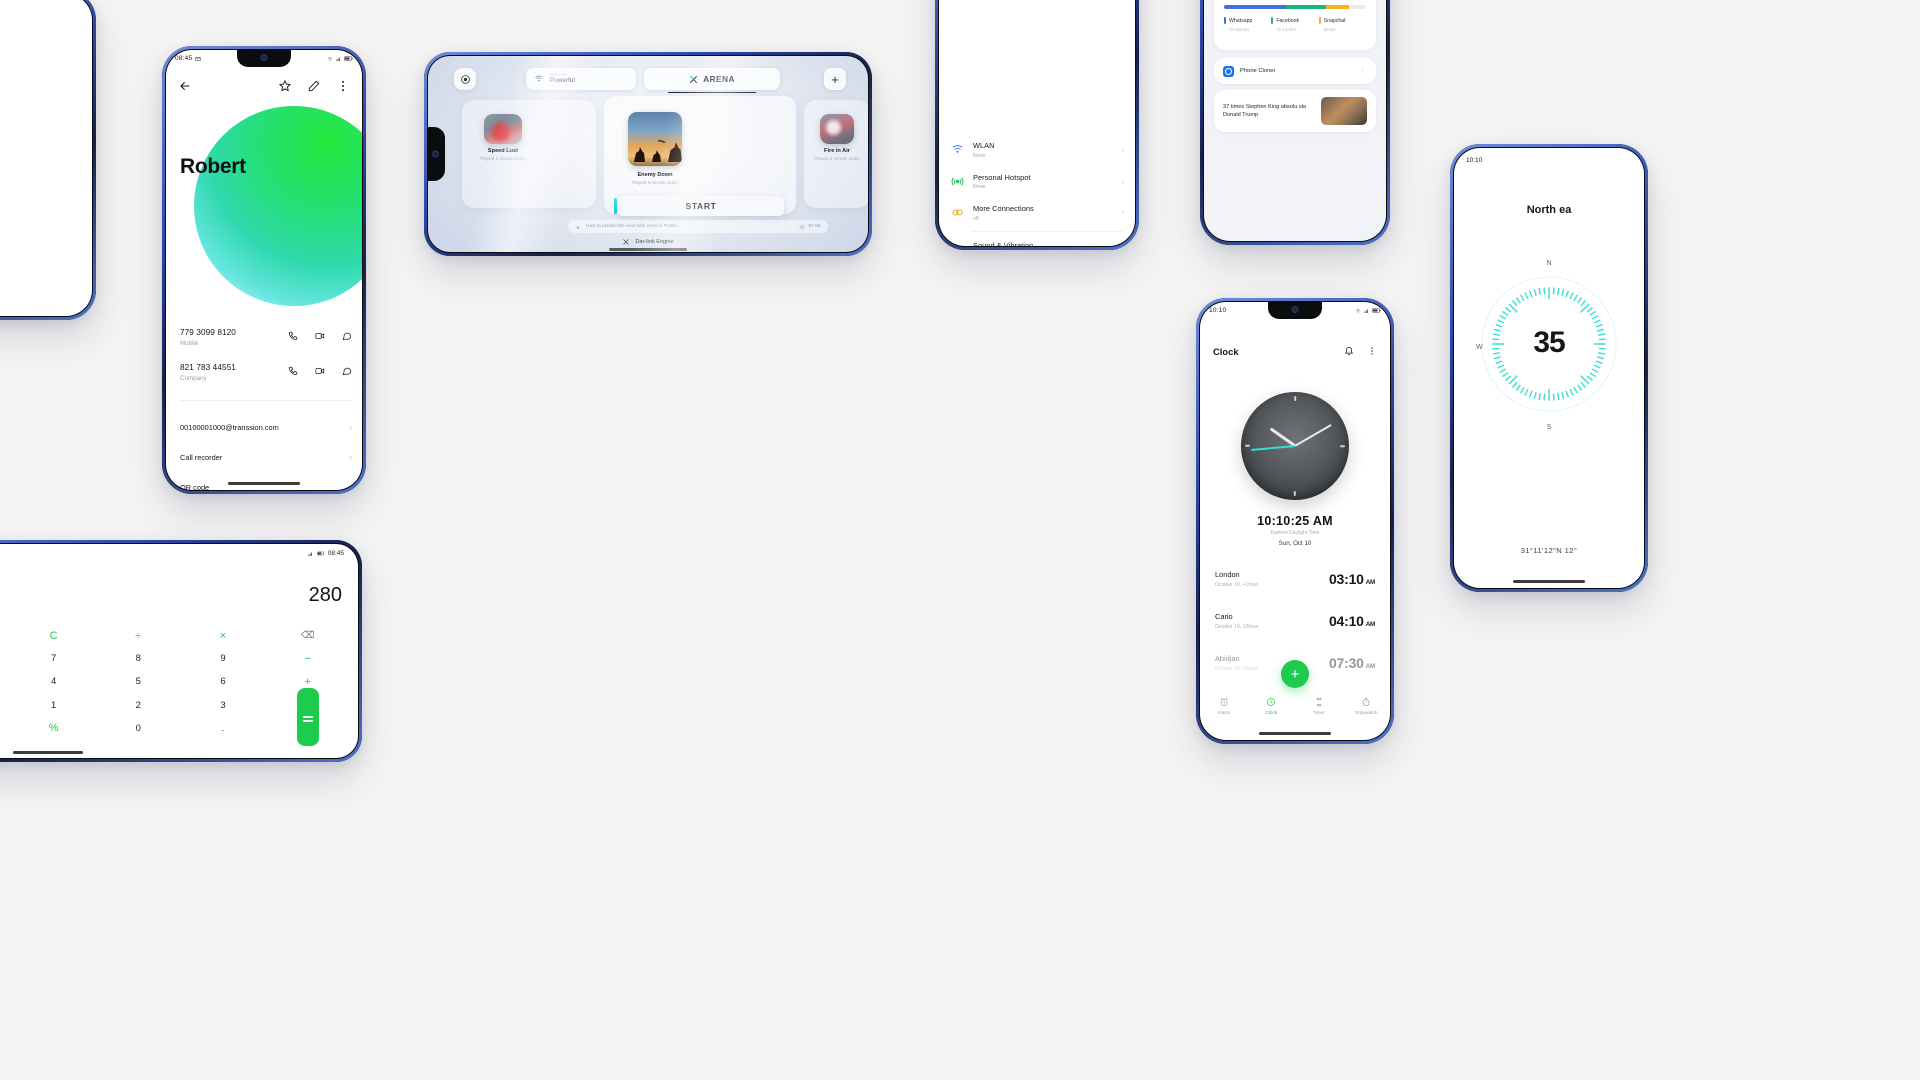 This screenshot has height=1080, width=1920. Describe the element at coordinates (1272, 711) in the screenshot. I see `tab-clock: Clock` at that location.